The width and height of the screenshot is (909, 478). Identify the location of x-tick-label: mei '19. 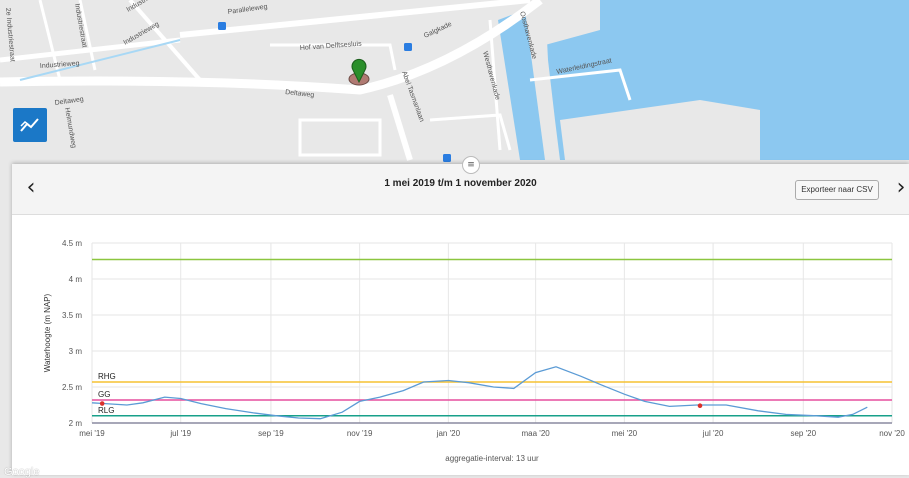
(92, 433).